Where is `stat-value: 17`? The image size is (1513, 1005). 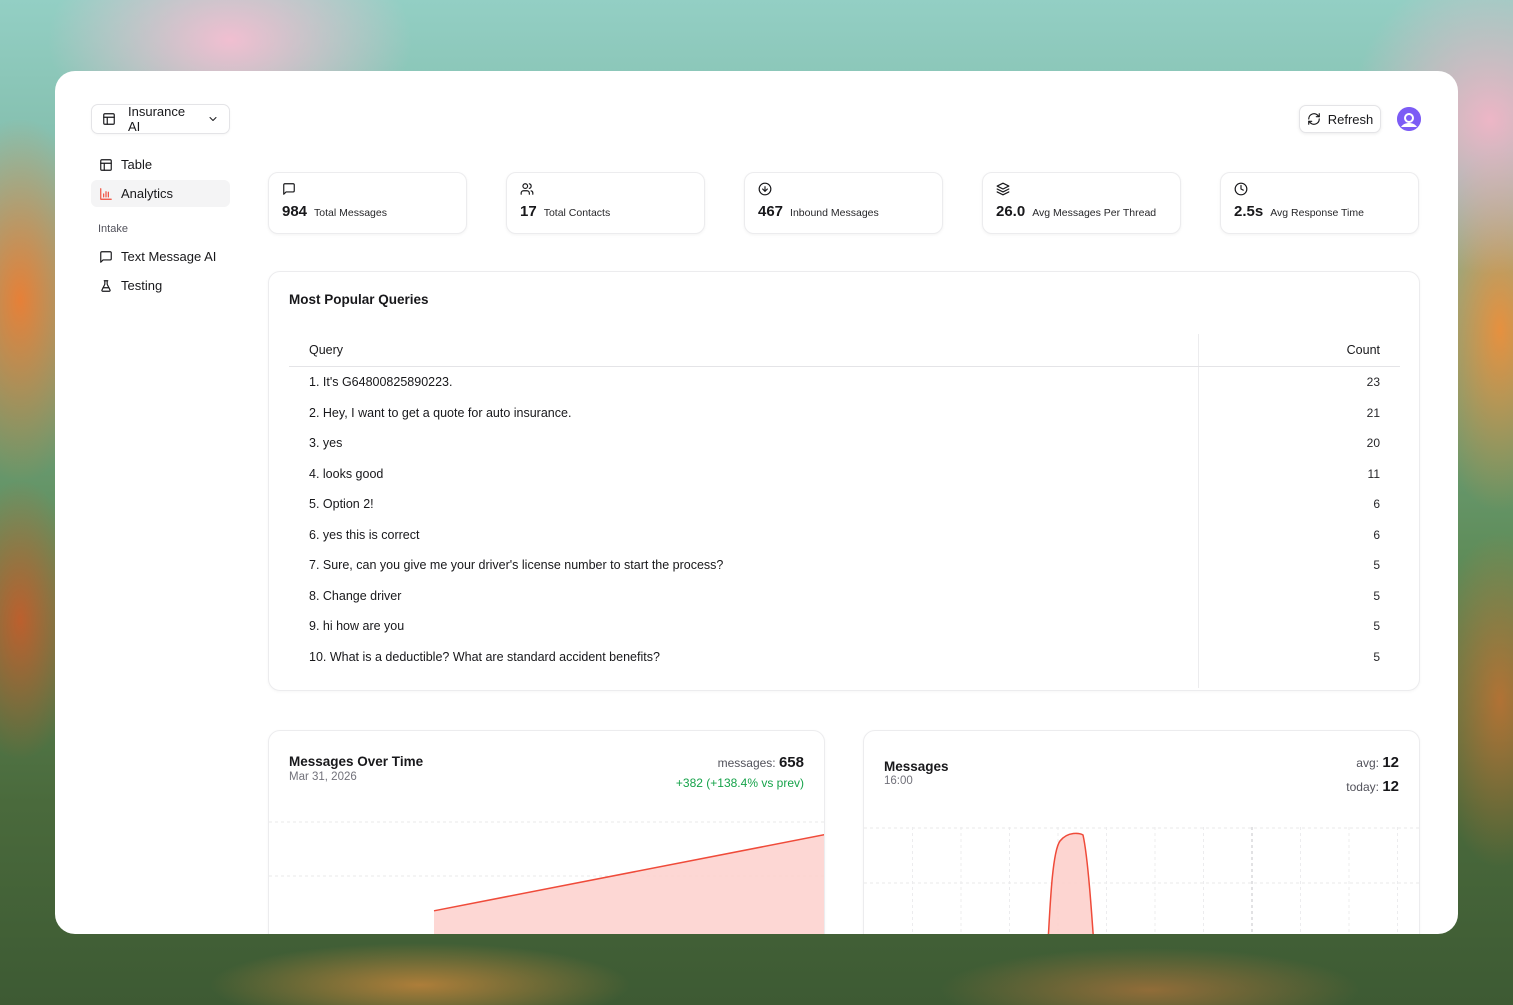
stat-value: 17 is located at coordinates (528, 211).